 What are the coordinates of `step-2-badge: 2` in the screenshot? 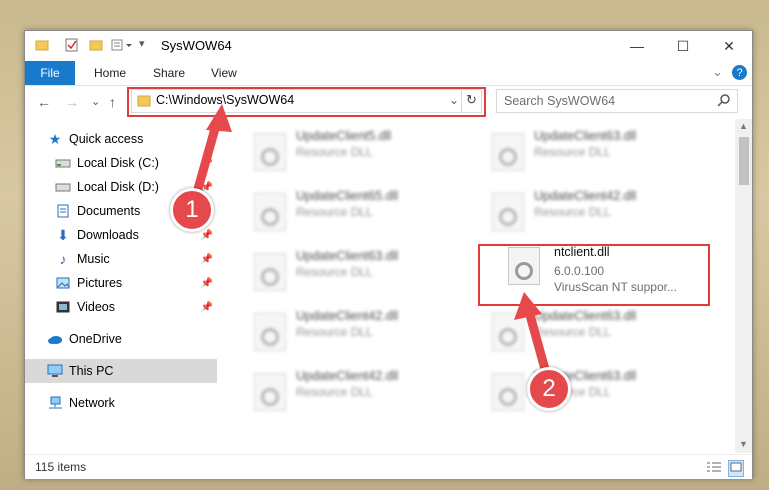 It's located at (549, 389).